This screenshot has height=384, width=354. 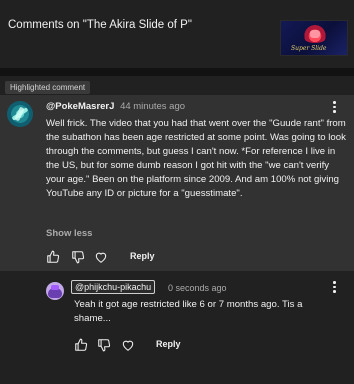 I want to click on thumbnail-caption: Super Slide, so click(x=309, y=48).